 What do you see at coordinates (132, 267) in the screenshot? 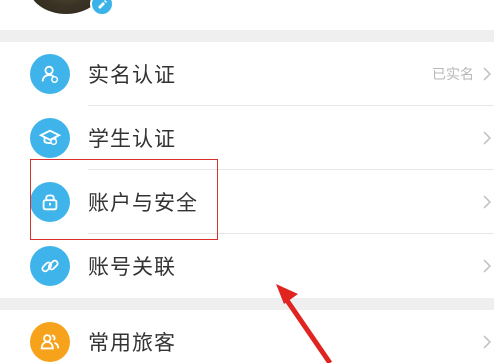
I see `row-label: 账号关联` at bounding box center [132, 267].